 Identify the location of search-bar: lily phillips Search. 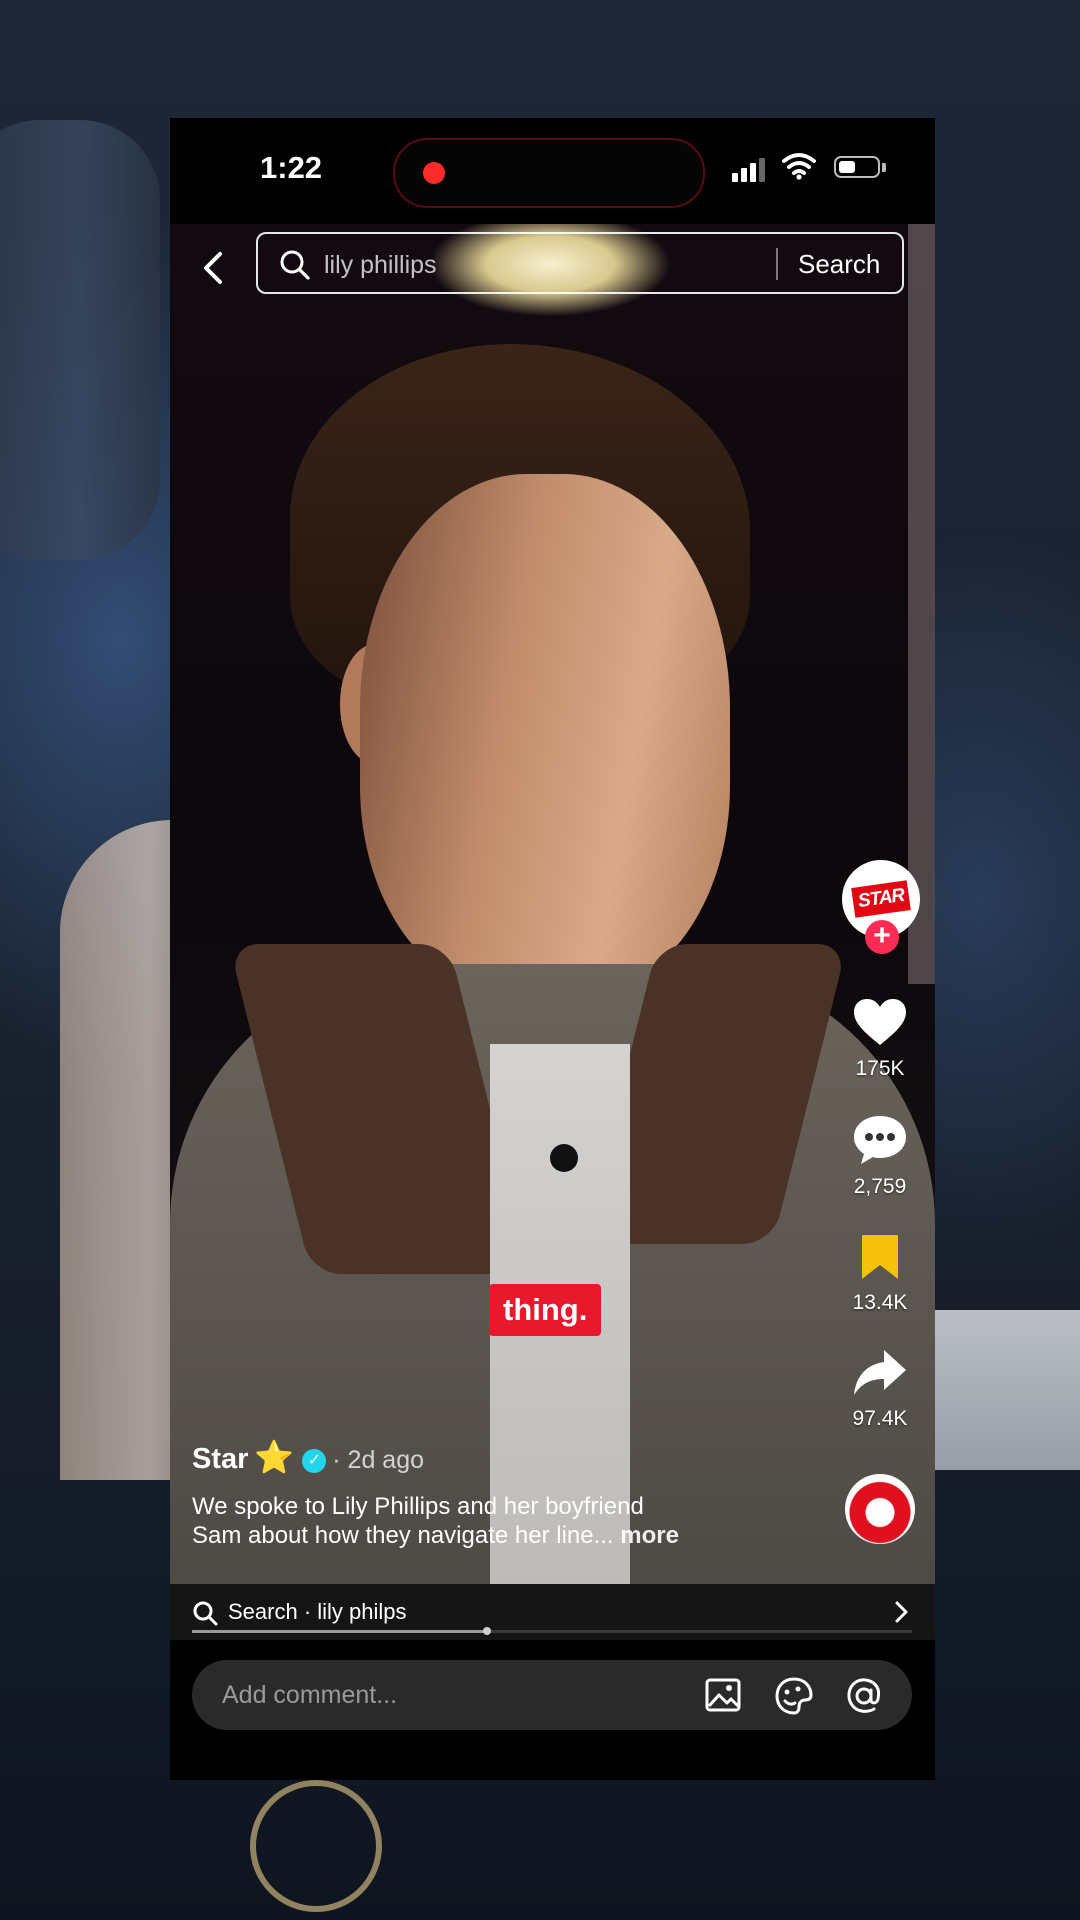
(580, 263).